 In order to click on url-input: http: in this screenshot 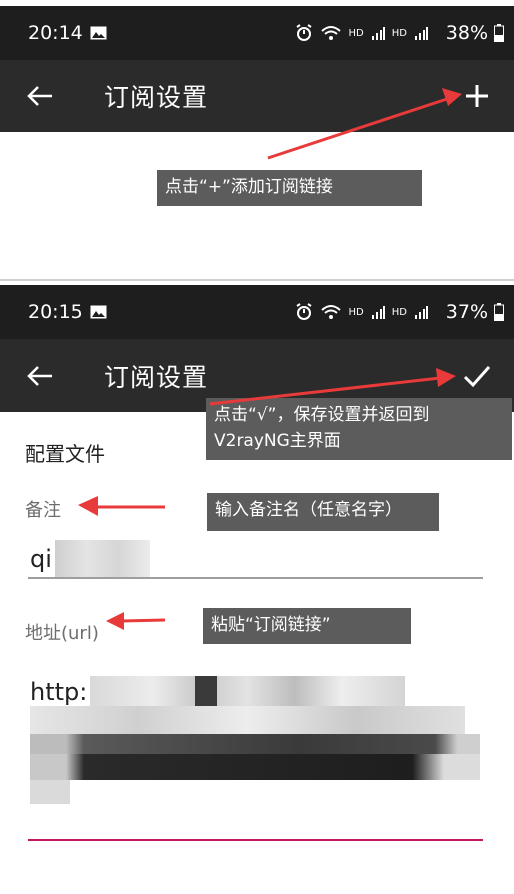, I will do `click(58, 692)`.